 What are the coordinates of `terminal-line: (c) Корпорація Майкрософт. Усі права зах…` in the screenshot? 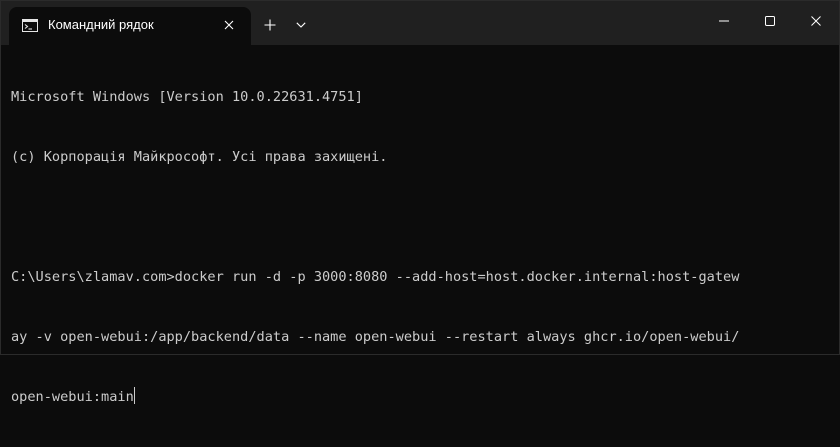 It's located at (199, 157).